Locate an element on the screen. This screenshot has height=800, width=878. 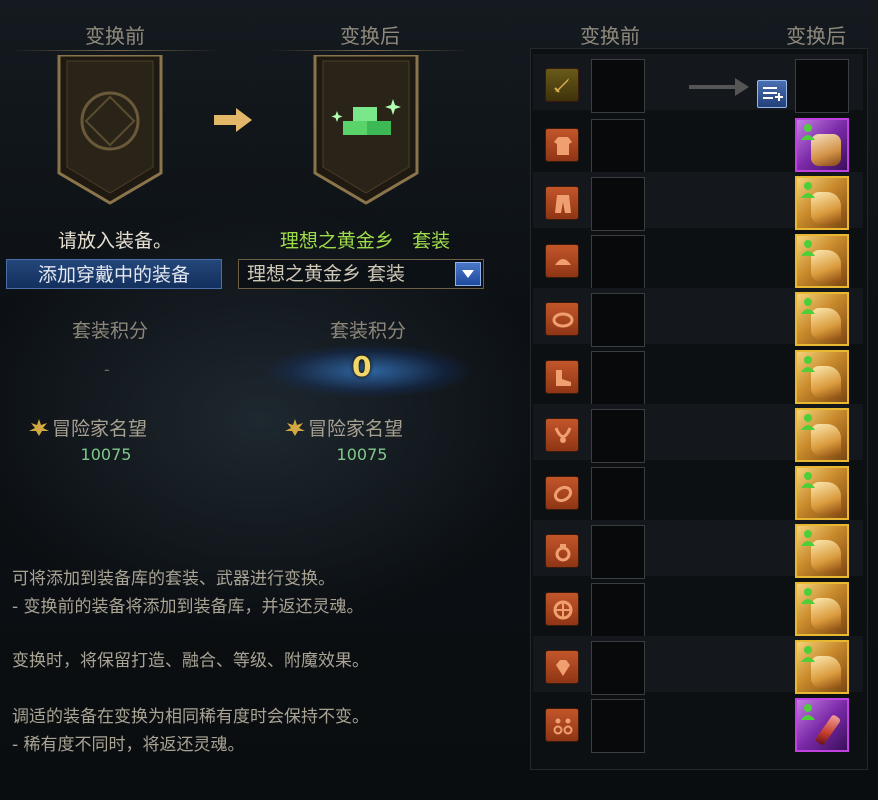
add-equipped-button: 添加穿戴中的装备 is located at coordinates (114, 274).